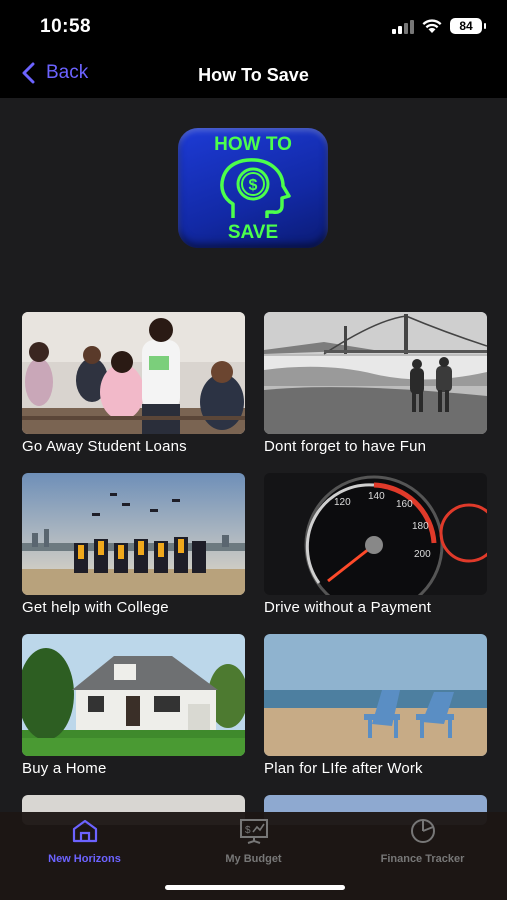 This screenshot has height=900, width=507. I want to click on tab-my-budget: $ My Budget, so click(253, 841).